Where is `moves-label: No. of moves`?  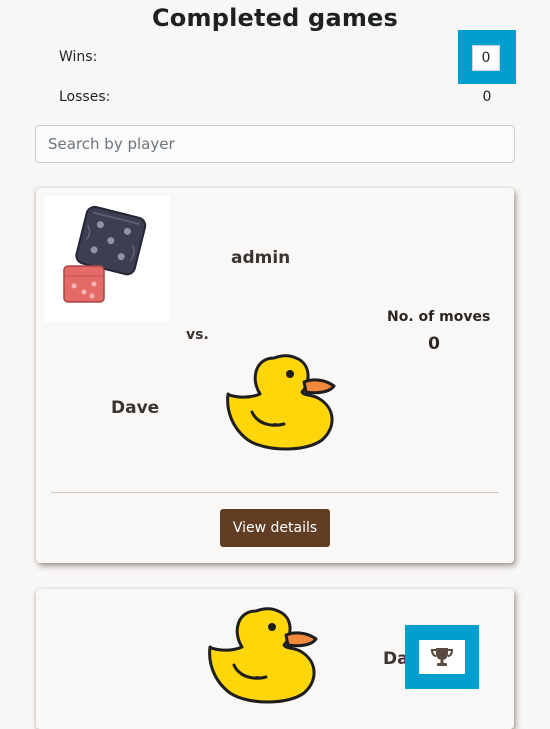
moves-label: No. of moves is located at coordinates (439, 317).